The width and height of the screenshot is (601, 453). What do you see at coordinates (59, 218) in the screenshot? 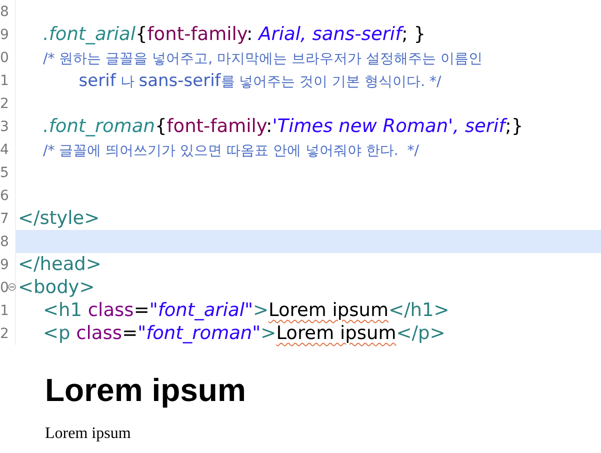
I see `code-line: </style>` at bounding box center [59, 218].